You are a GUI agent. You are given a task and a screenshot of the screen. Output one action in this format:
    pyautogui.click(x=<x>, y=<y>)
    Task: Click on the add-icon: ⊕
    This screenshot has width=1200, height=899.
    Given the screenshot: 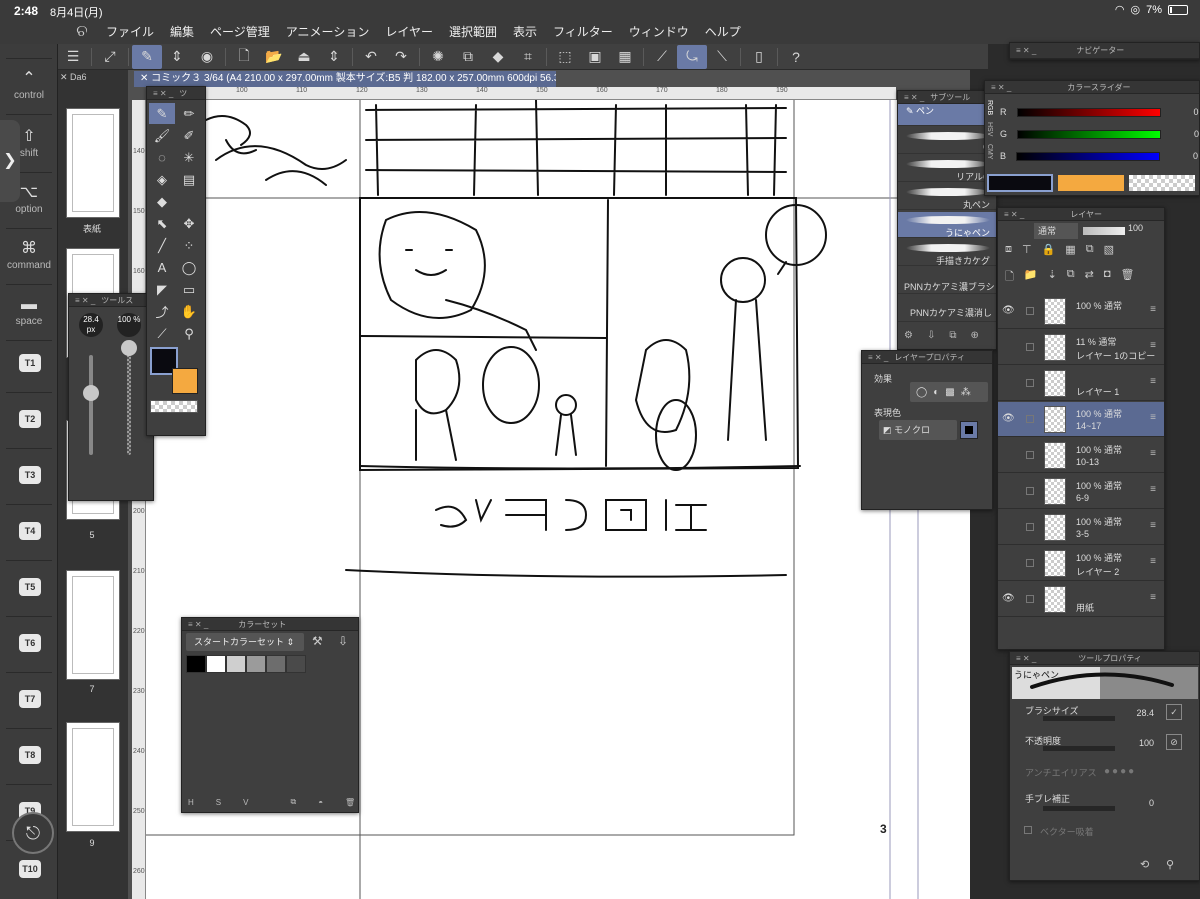 What is the action you would take?
    pyautogui.click(x=975, y=335)
    